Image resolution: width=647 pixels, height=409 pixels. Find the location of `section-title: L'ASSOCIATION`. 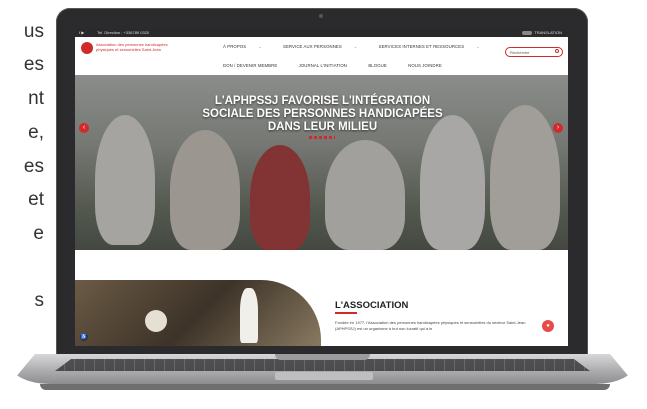

section-title: L'ASSOCIATION is located at coordinates (372, 305).